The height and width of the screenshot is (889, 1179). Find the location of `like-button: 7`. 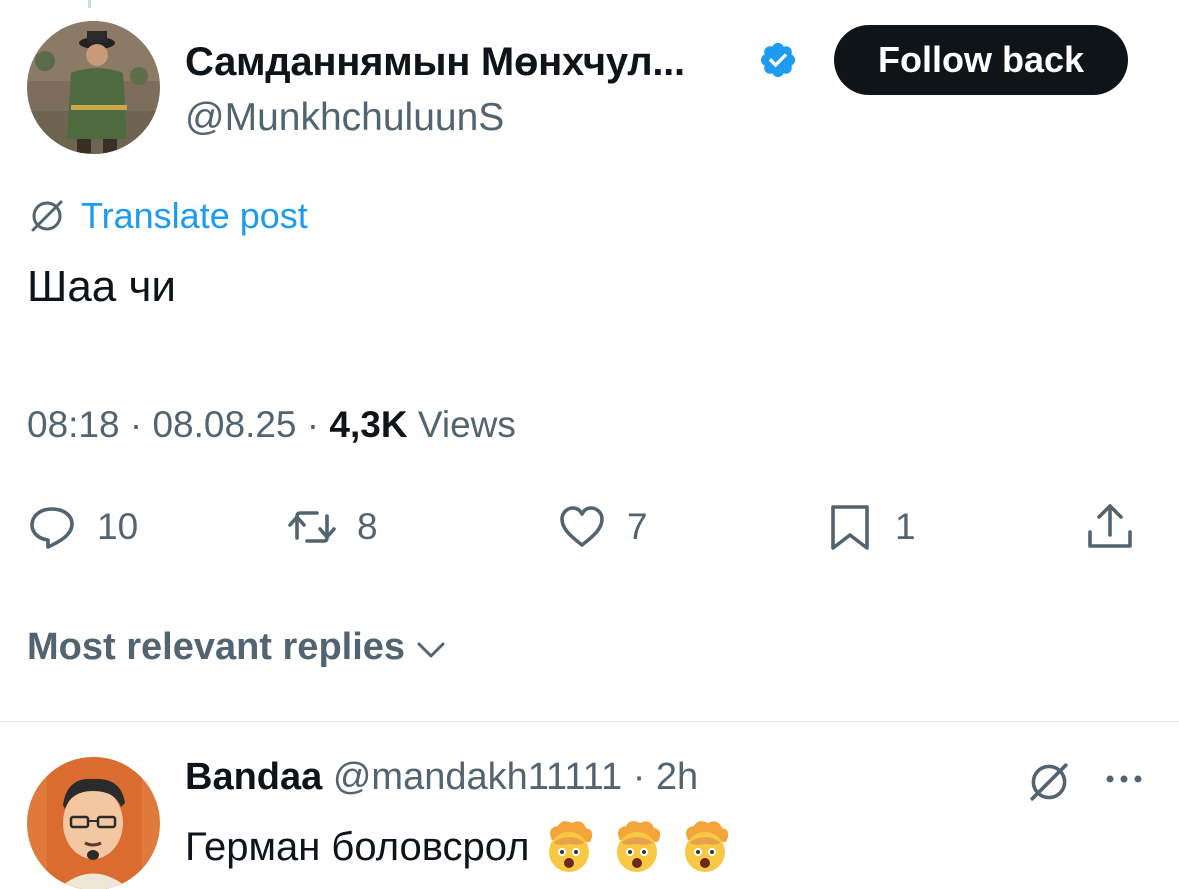

like-button: 7 is located at coordinates (602, 527).